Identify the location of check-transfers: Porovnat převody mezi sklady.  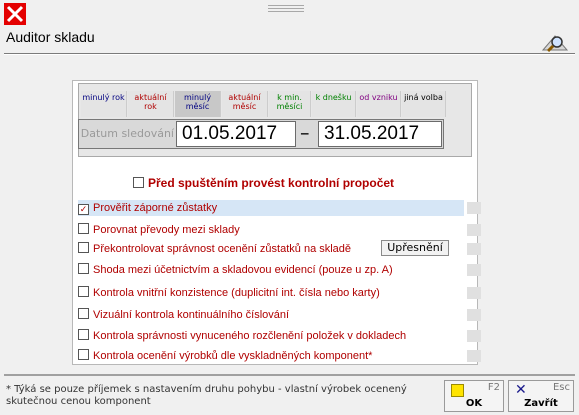
(159, 230).